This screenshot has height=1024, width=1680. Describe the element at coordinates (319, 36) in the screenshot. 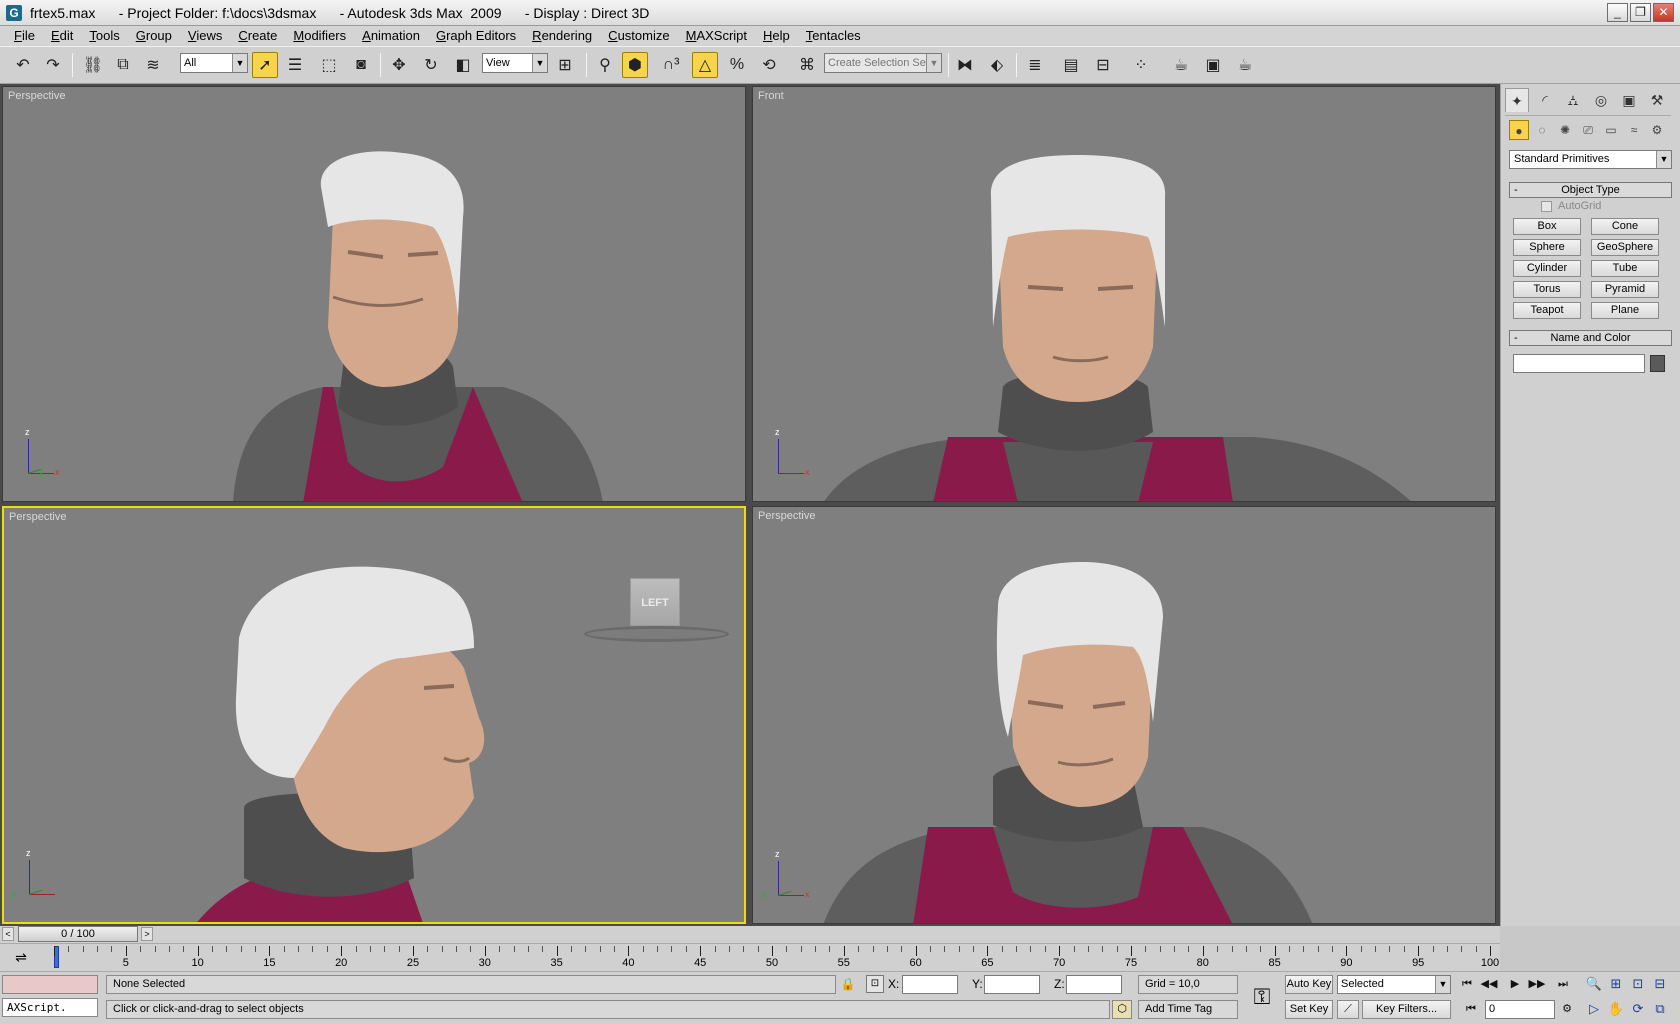

I see `menu-modifiers: Modifiers` at that location.